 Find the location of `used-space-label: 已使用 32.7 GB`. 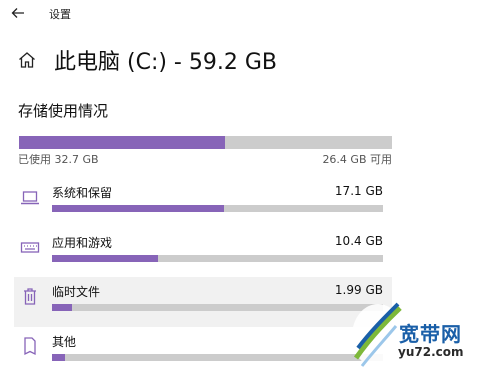

used-space-label: 已使用 32.7 GB is located at coordinates (58, 159).